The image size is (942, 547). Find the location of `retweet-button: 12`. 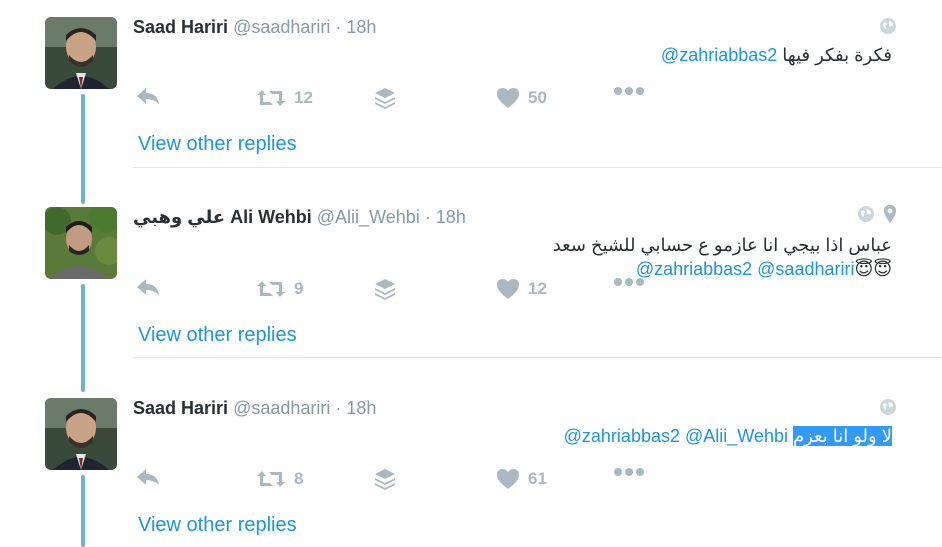

retweet-button: 12 is located at coordinates (284, 98).